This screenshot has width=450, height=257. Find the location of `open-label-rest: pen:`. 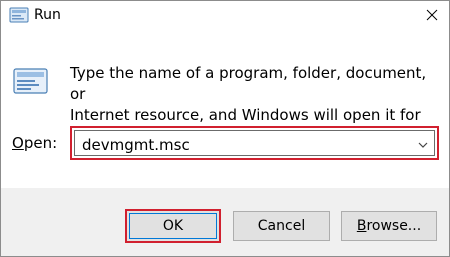

open-label-rest: pen: is located at coordinates (40, 143).